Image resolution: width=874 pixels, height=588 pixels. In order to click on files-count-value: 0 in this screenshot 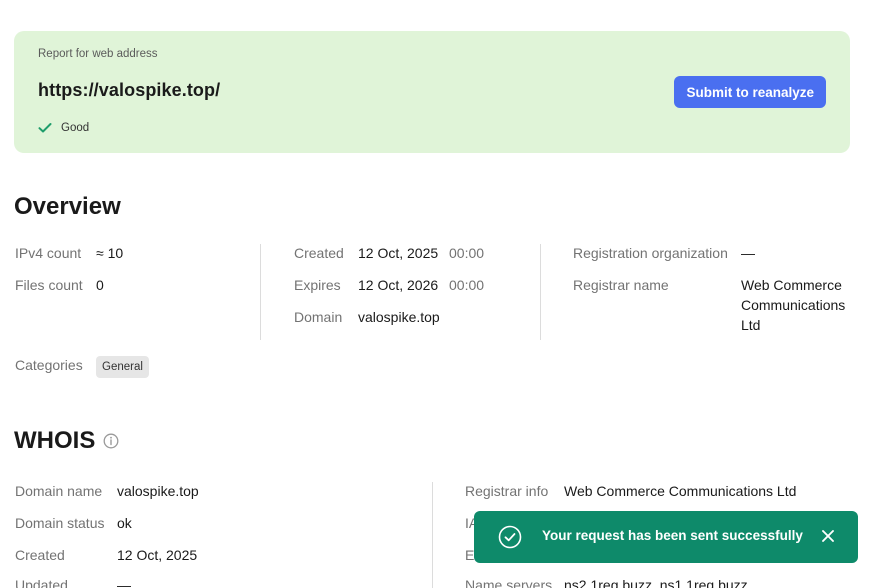, I will do `click(100, 285)`.